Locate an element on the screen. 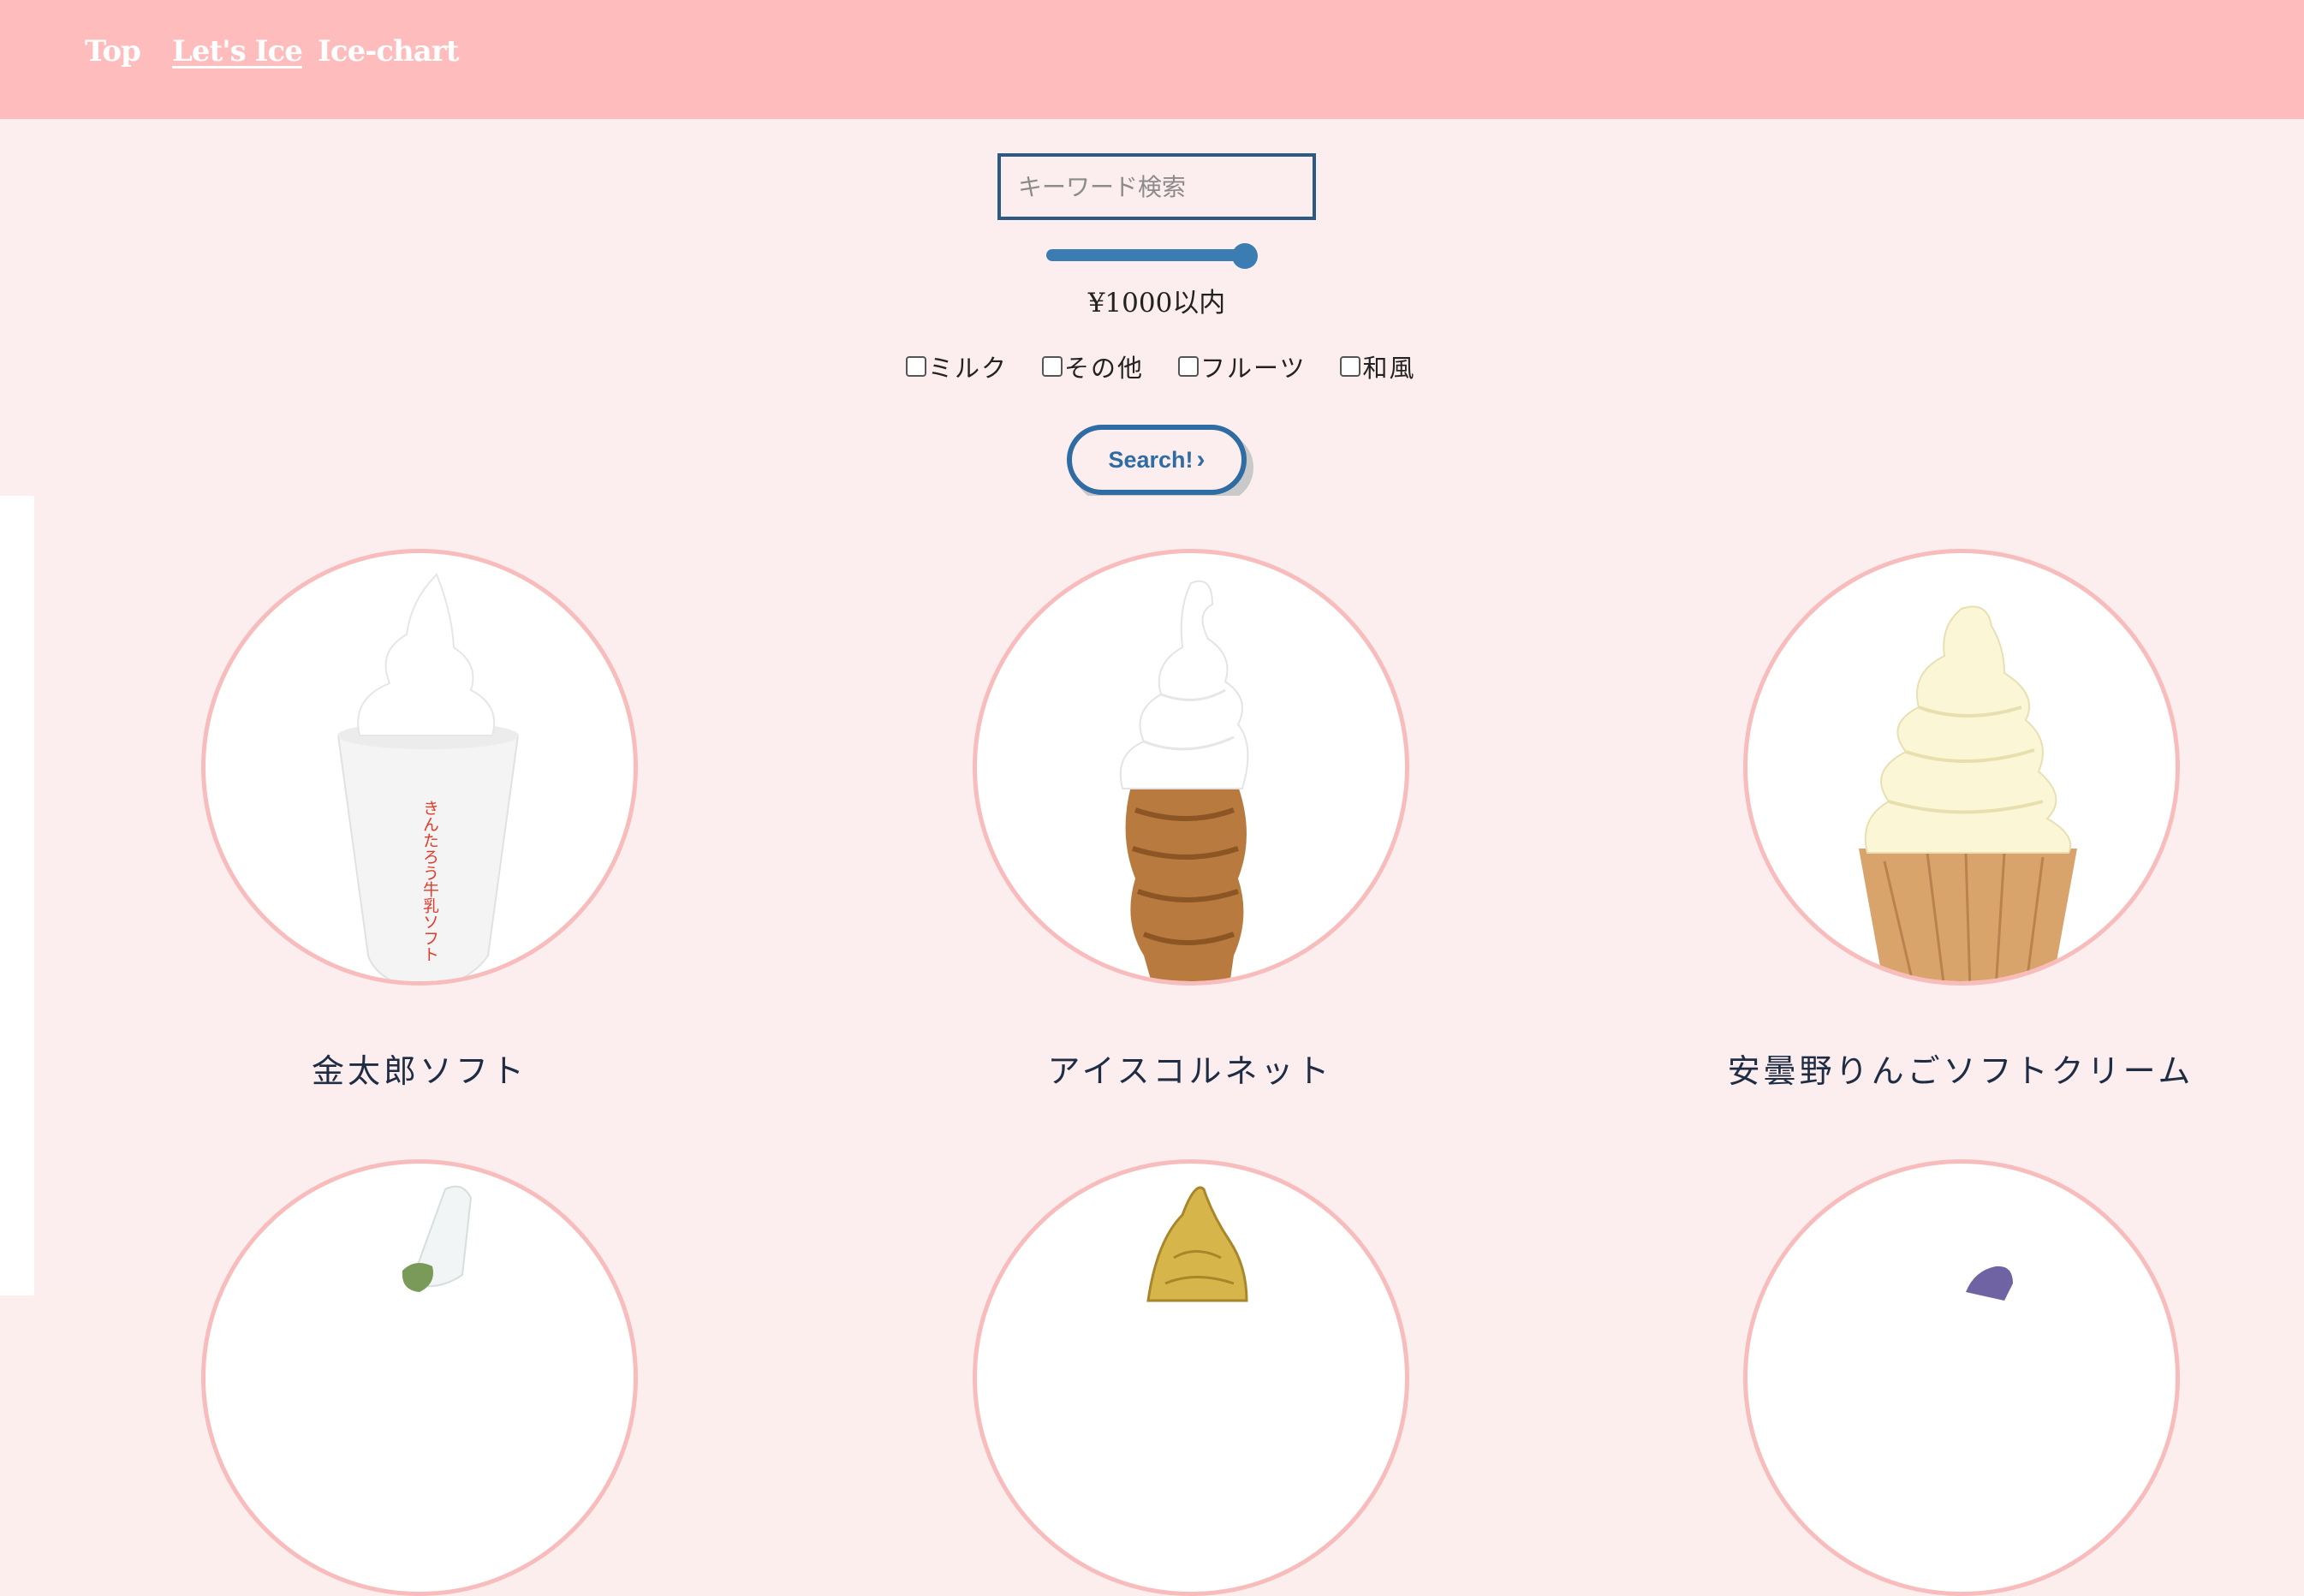 The image size is (2304, 1596). nav-link-top: Top is located at coordinates (113, 51).